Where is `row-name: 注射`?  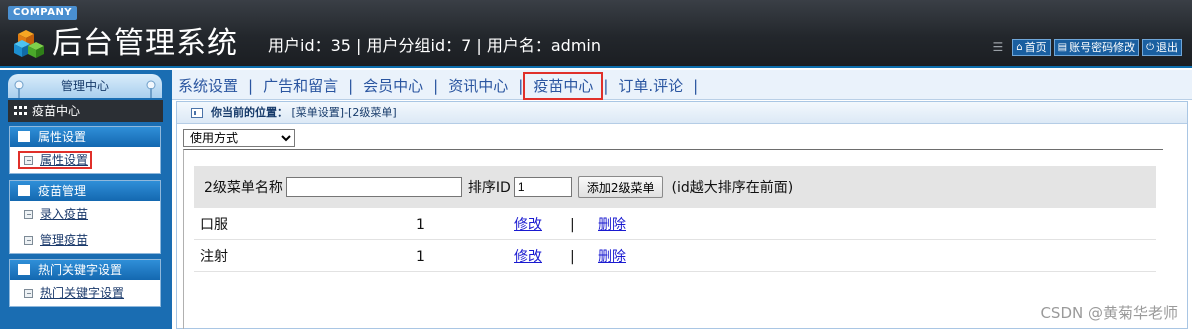
row-name: 注射 is located at coordinates (214, 257).